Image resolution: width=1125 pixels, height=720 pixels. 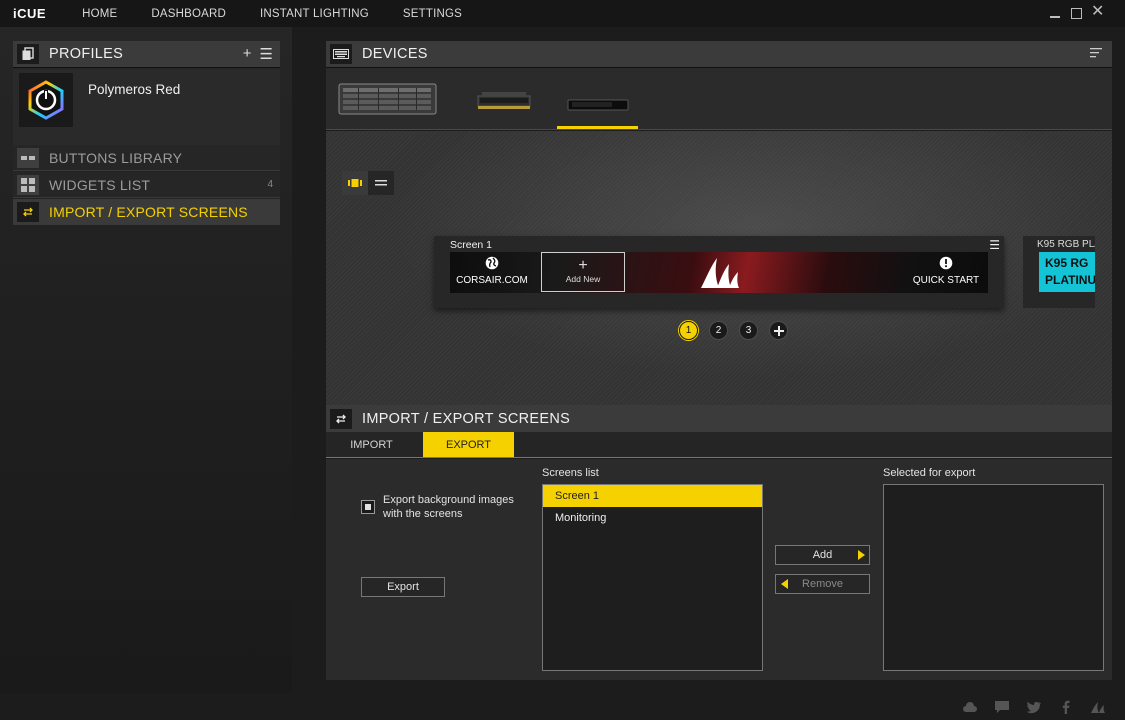 What do you see at coordinates (970, 707) in the screenshot?
I see `cloud-upload-icon` at bounding box center [970, 707].